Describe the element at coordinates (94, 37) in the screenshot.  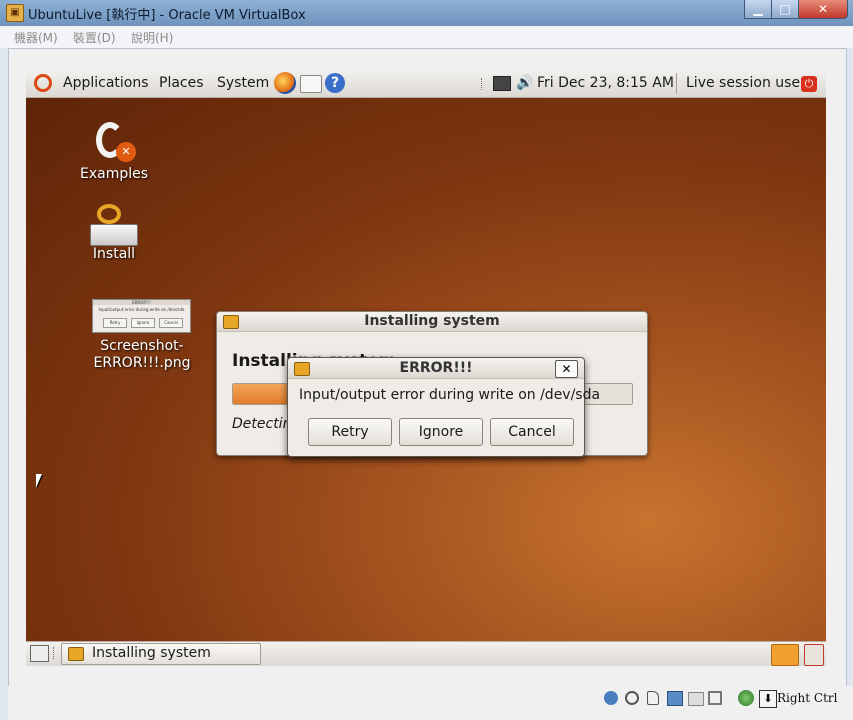
I see `menu-devices: 裝置(D)` at that location.